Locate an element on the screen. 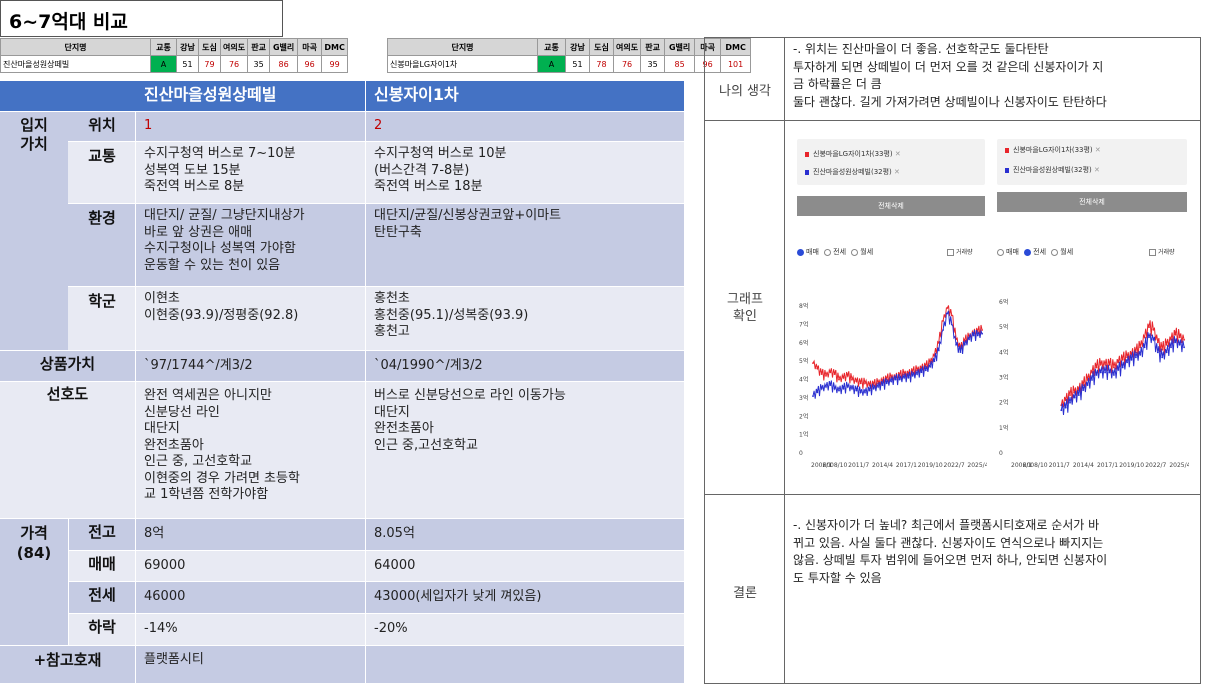 This screenshot has height=684, width=1216. legend-label: 진산마을성원상떼빌(32평) is located at coordinates (852, 172).